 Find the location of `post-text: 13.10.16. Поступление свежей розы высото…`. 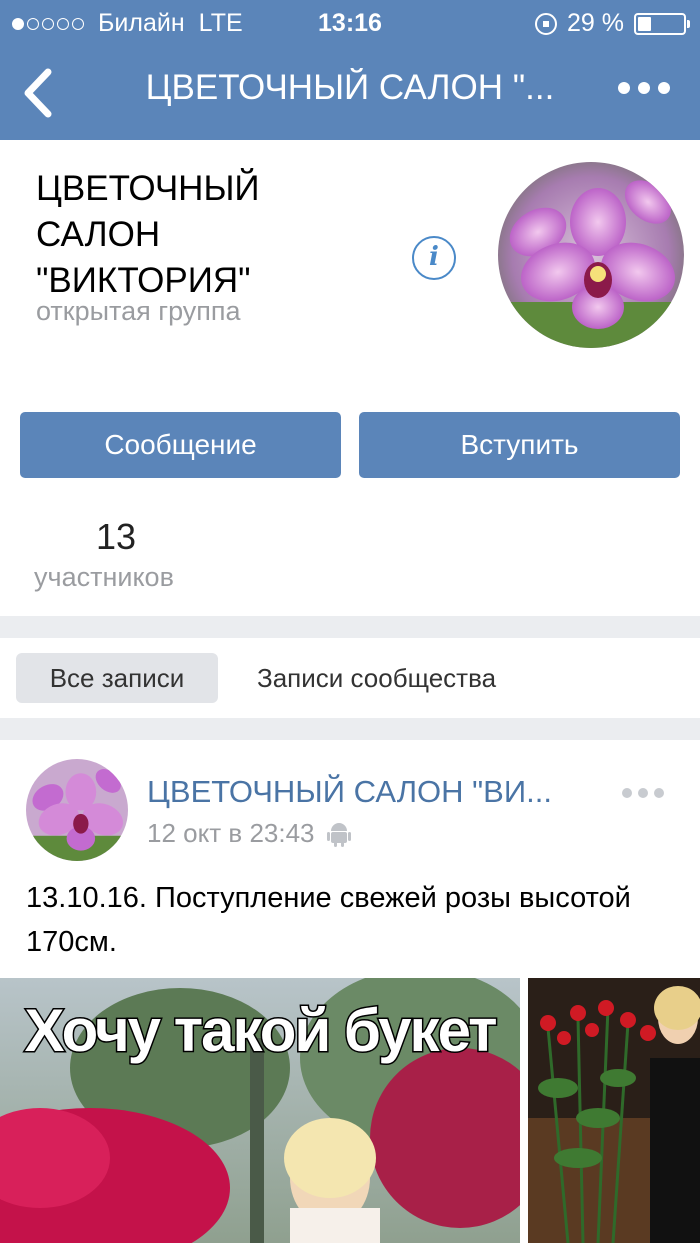

post-text: 13.10.16. Поступление свежей розы высото… is located at coordinates (328, 920).